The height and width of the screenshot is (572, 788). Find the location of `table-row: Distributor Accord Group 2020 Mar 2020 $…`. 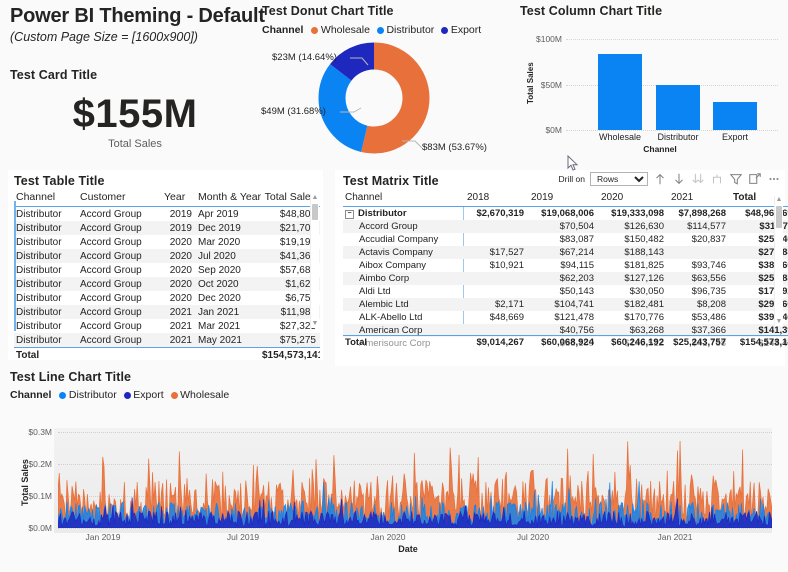

table-row: Distributor Accord Group 2020 Mar 2020 $… is located at coordinates (167, 242).